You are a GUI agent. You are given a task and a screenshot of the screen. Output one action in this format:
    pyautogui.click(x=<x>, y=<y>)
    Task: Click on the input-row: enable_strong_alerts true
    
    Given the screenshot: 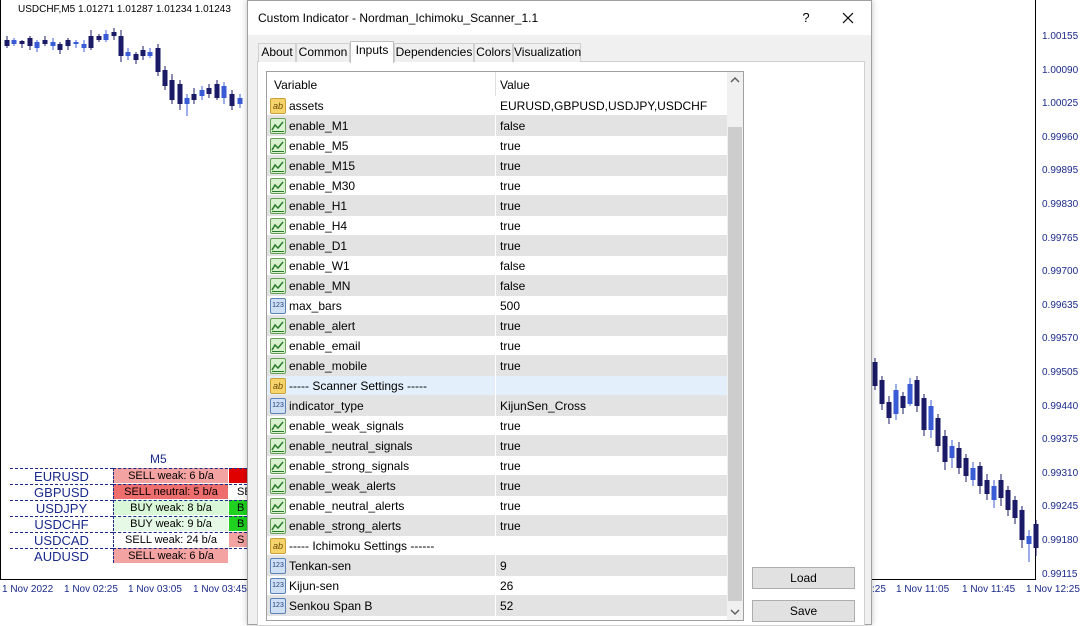 What is the action you would take?
    pyautogui.click(x=497, y=526)
    